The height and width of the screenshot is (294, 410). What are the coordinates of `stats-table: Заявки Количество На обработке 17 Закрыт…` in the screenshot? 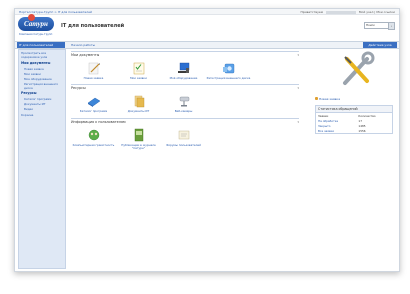 It's located at (354, 123).